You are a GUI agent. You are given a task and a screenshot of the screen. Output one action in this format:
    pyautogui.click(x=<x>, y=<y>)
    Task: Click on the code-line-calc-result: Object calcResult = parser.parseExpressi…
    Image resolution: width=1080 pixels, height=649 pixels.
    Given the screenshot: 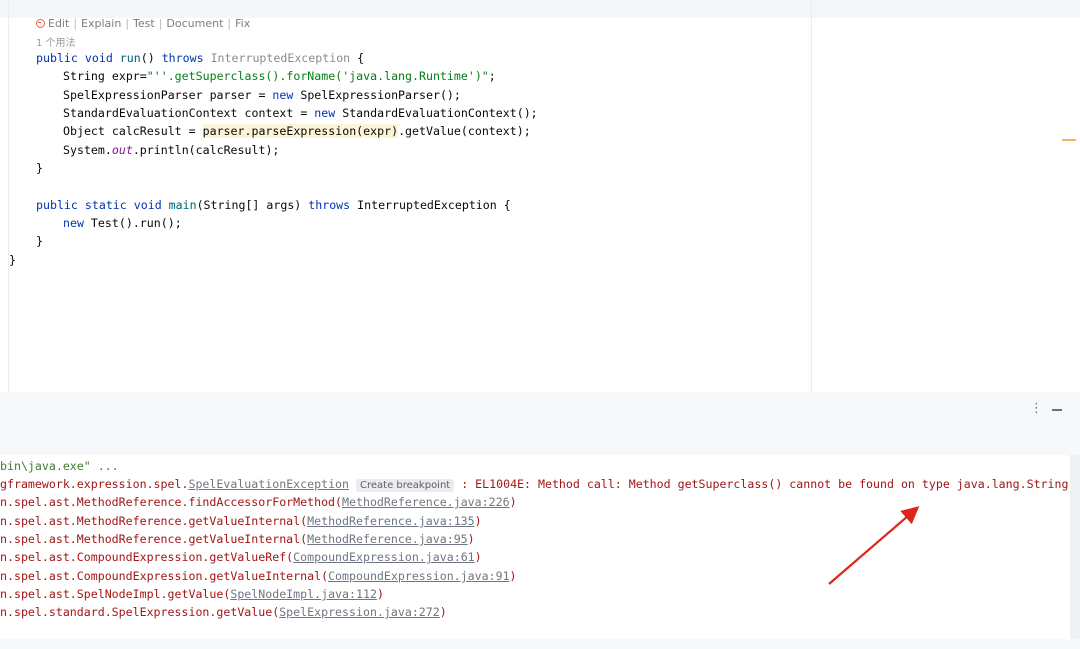 What is the action you would take?
    pyautogui.click(x=297, y=131)
    